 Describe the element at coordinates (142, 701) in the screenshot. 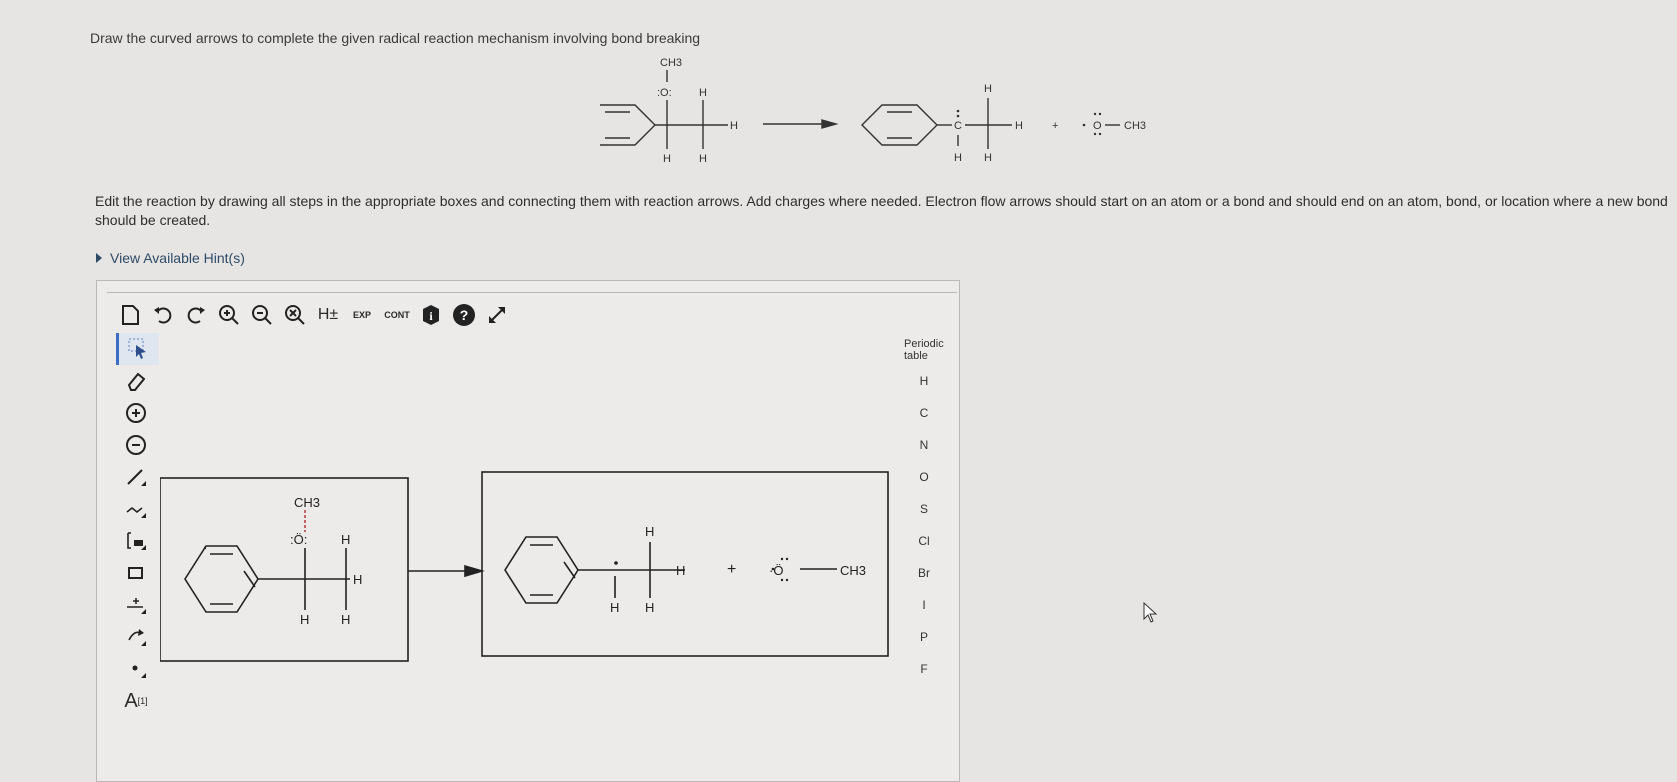

I see `text-tool-superscript: [1]` at that location.